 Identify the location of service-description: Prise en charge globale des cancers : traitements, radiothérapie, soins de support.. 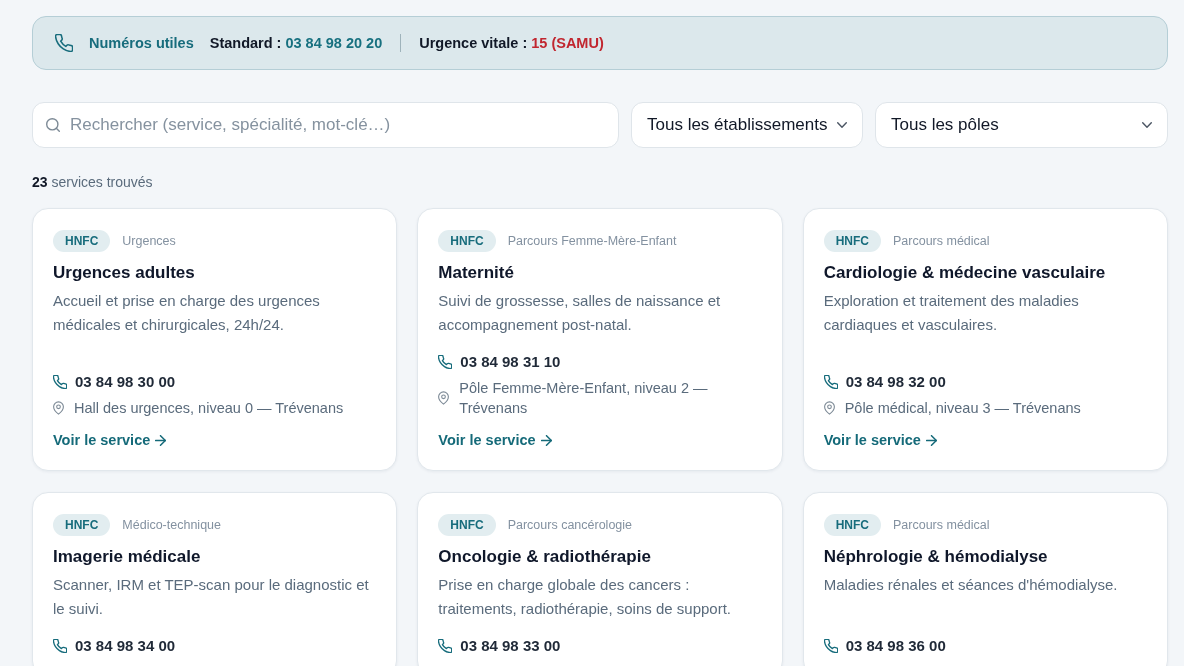
(585, 597).